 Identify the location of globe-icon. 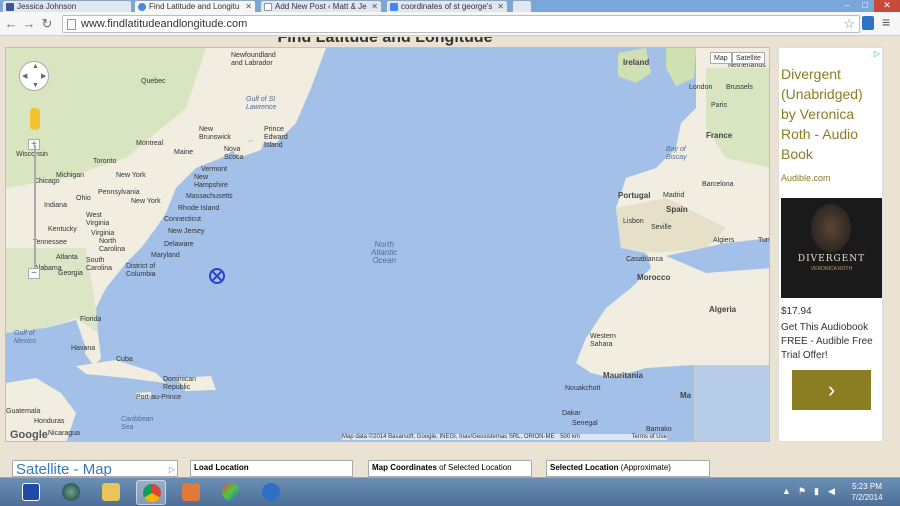
(142, 7).